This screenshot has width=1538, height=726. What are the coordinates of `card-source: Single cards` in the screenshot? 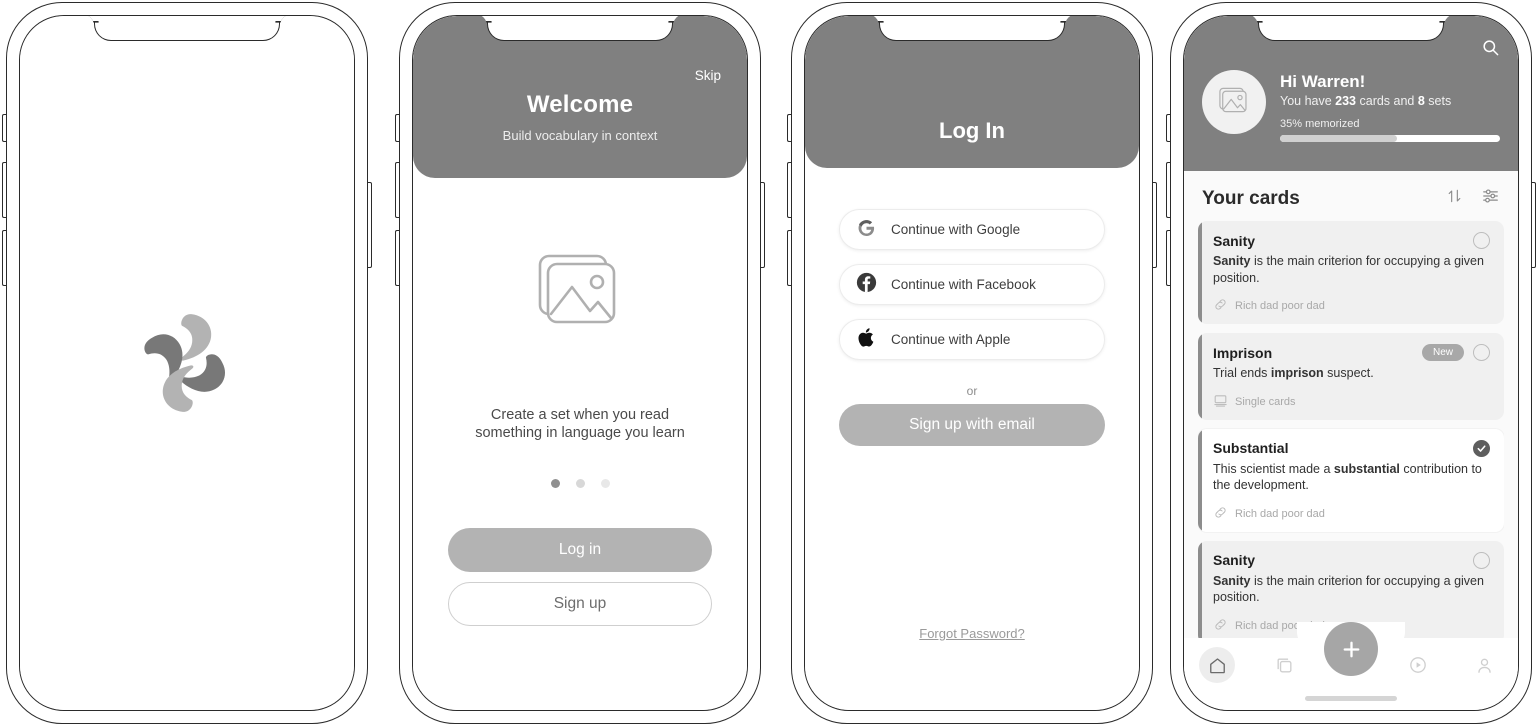 It's located at (1351, 402).